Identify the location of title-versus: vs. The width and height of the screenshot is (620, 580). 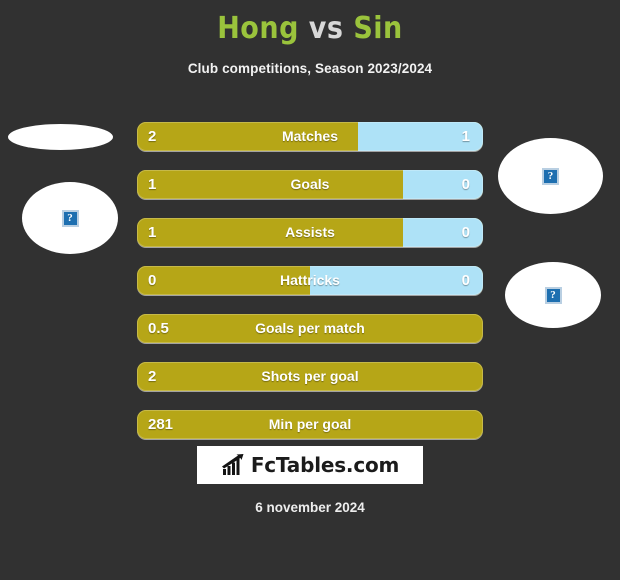
(326, 28).